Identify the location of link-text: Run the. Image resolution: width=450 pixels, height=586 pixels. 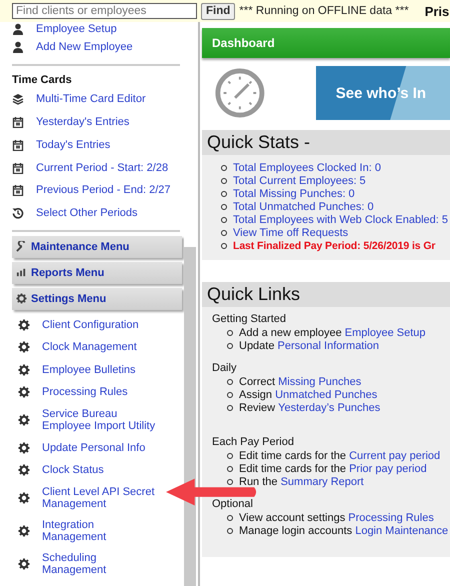
(258, 482).